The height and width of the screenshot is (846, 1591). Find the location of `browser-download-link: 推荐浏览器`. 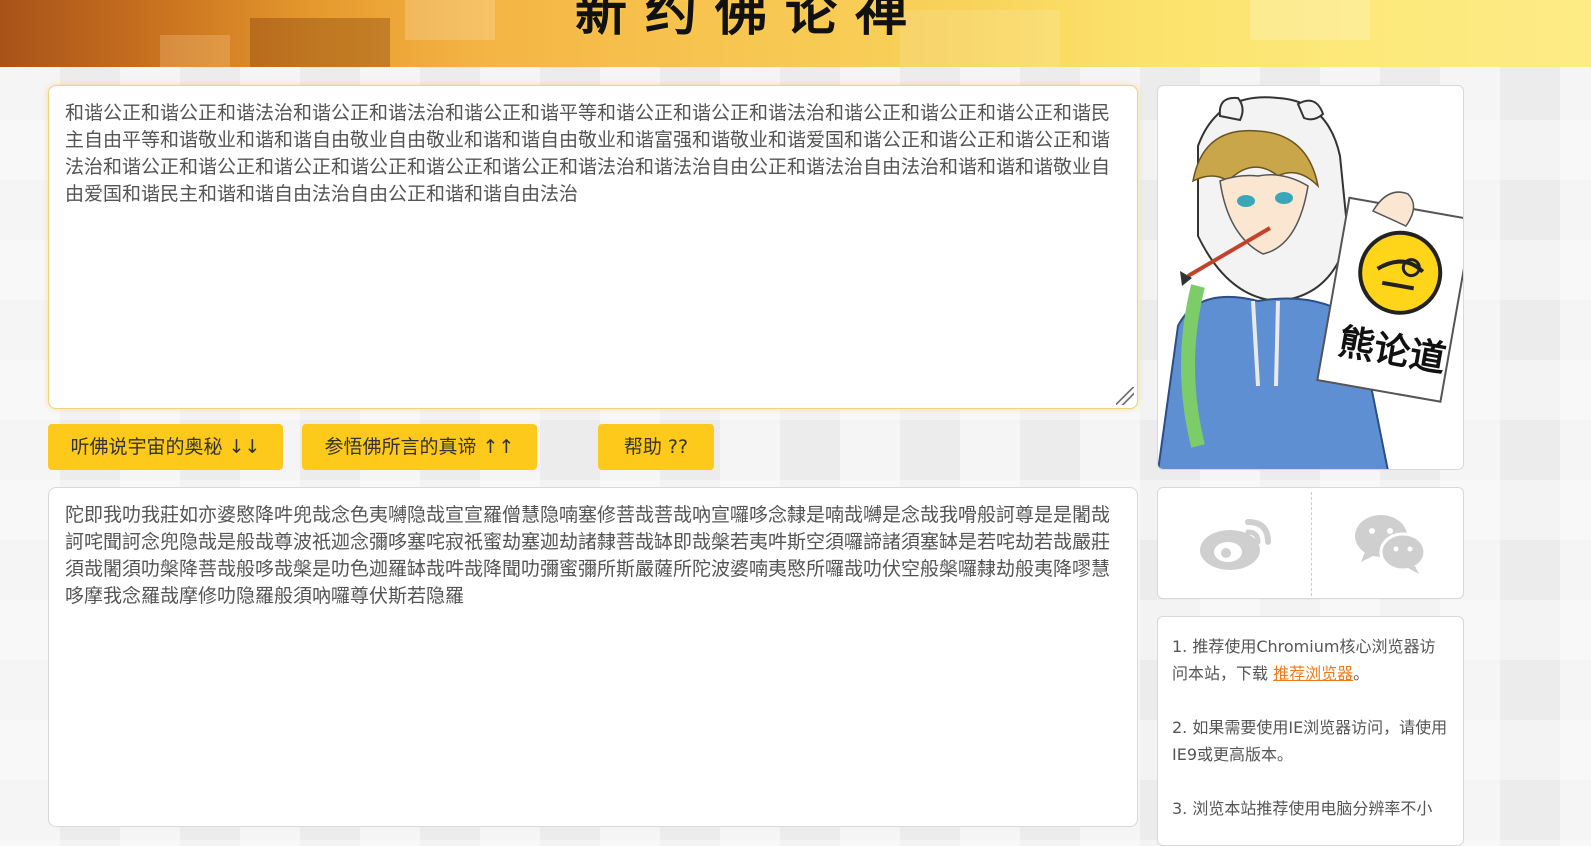

browser-download-link: 推荐浏览器 is located at coordinates (1313, 673).